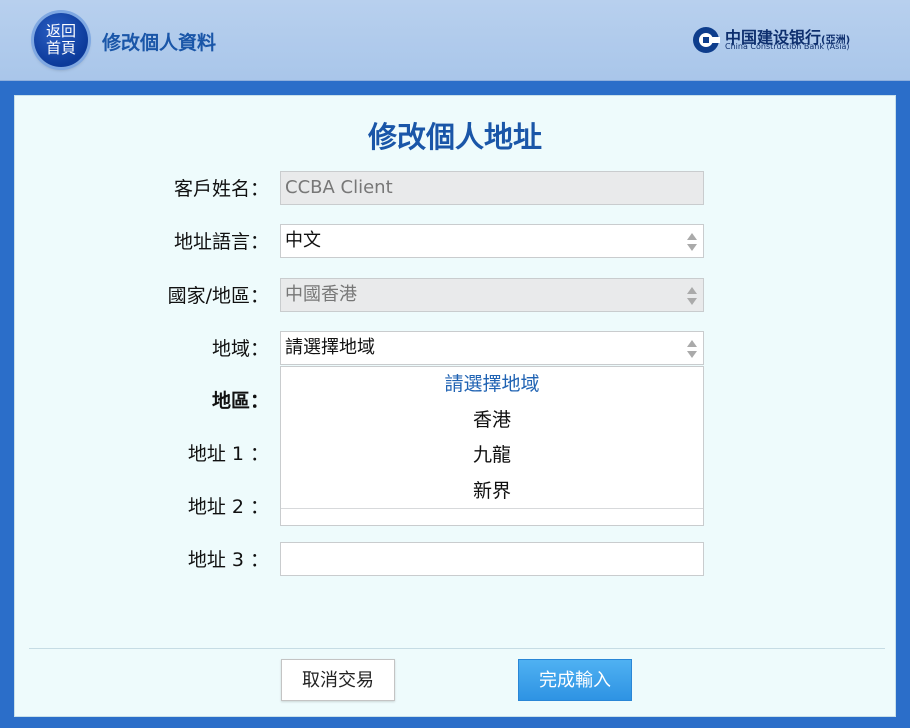 This screenshot has width=910, height=728. I want to click on region-option: 香港, so click(492, 421).